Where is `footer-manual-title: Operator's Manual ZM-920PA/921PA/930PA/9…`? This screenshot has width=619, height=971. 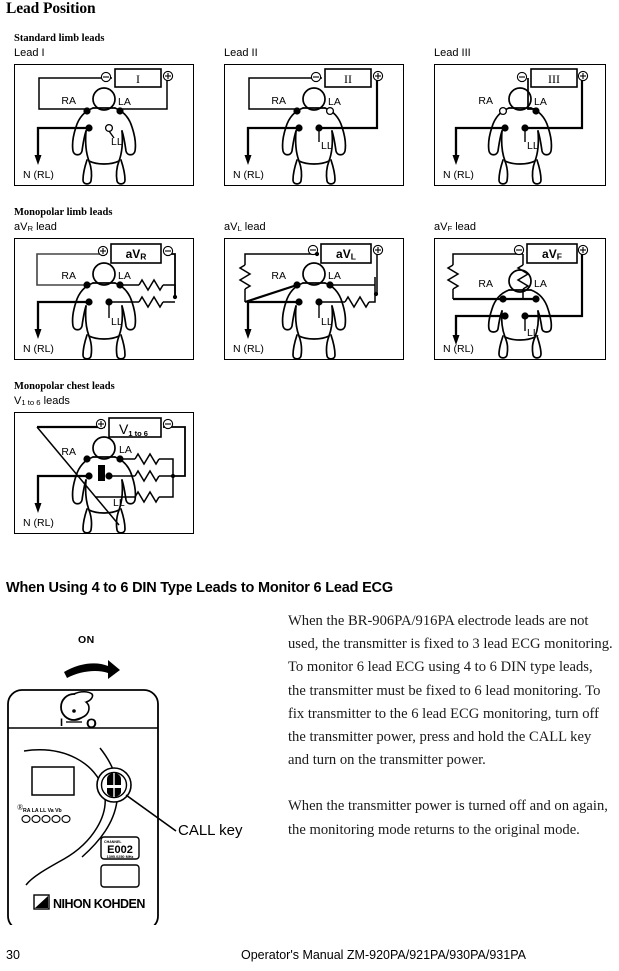 footer-manual-title: Operator's Manual ZM-920PA/921PA/930PA/9… is located at coordinates (383, 955).